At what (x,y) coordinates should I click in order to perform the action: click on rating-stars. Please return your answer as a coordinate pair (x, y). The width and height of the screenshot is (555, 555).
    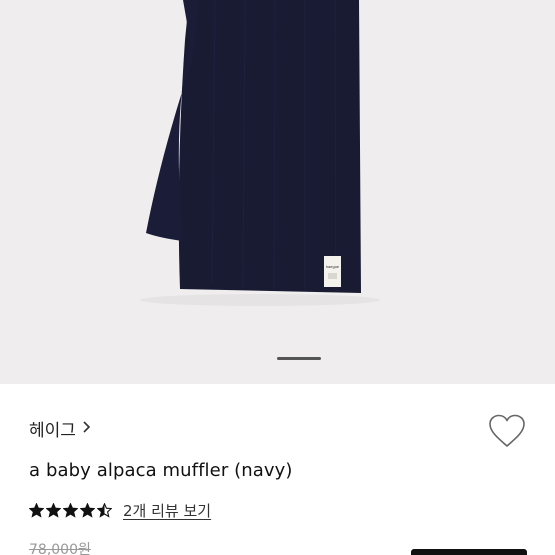
    Looking at the image, I should click on (71, 510).